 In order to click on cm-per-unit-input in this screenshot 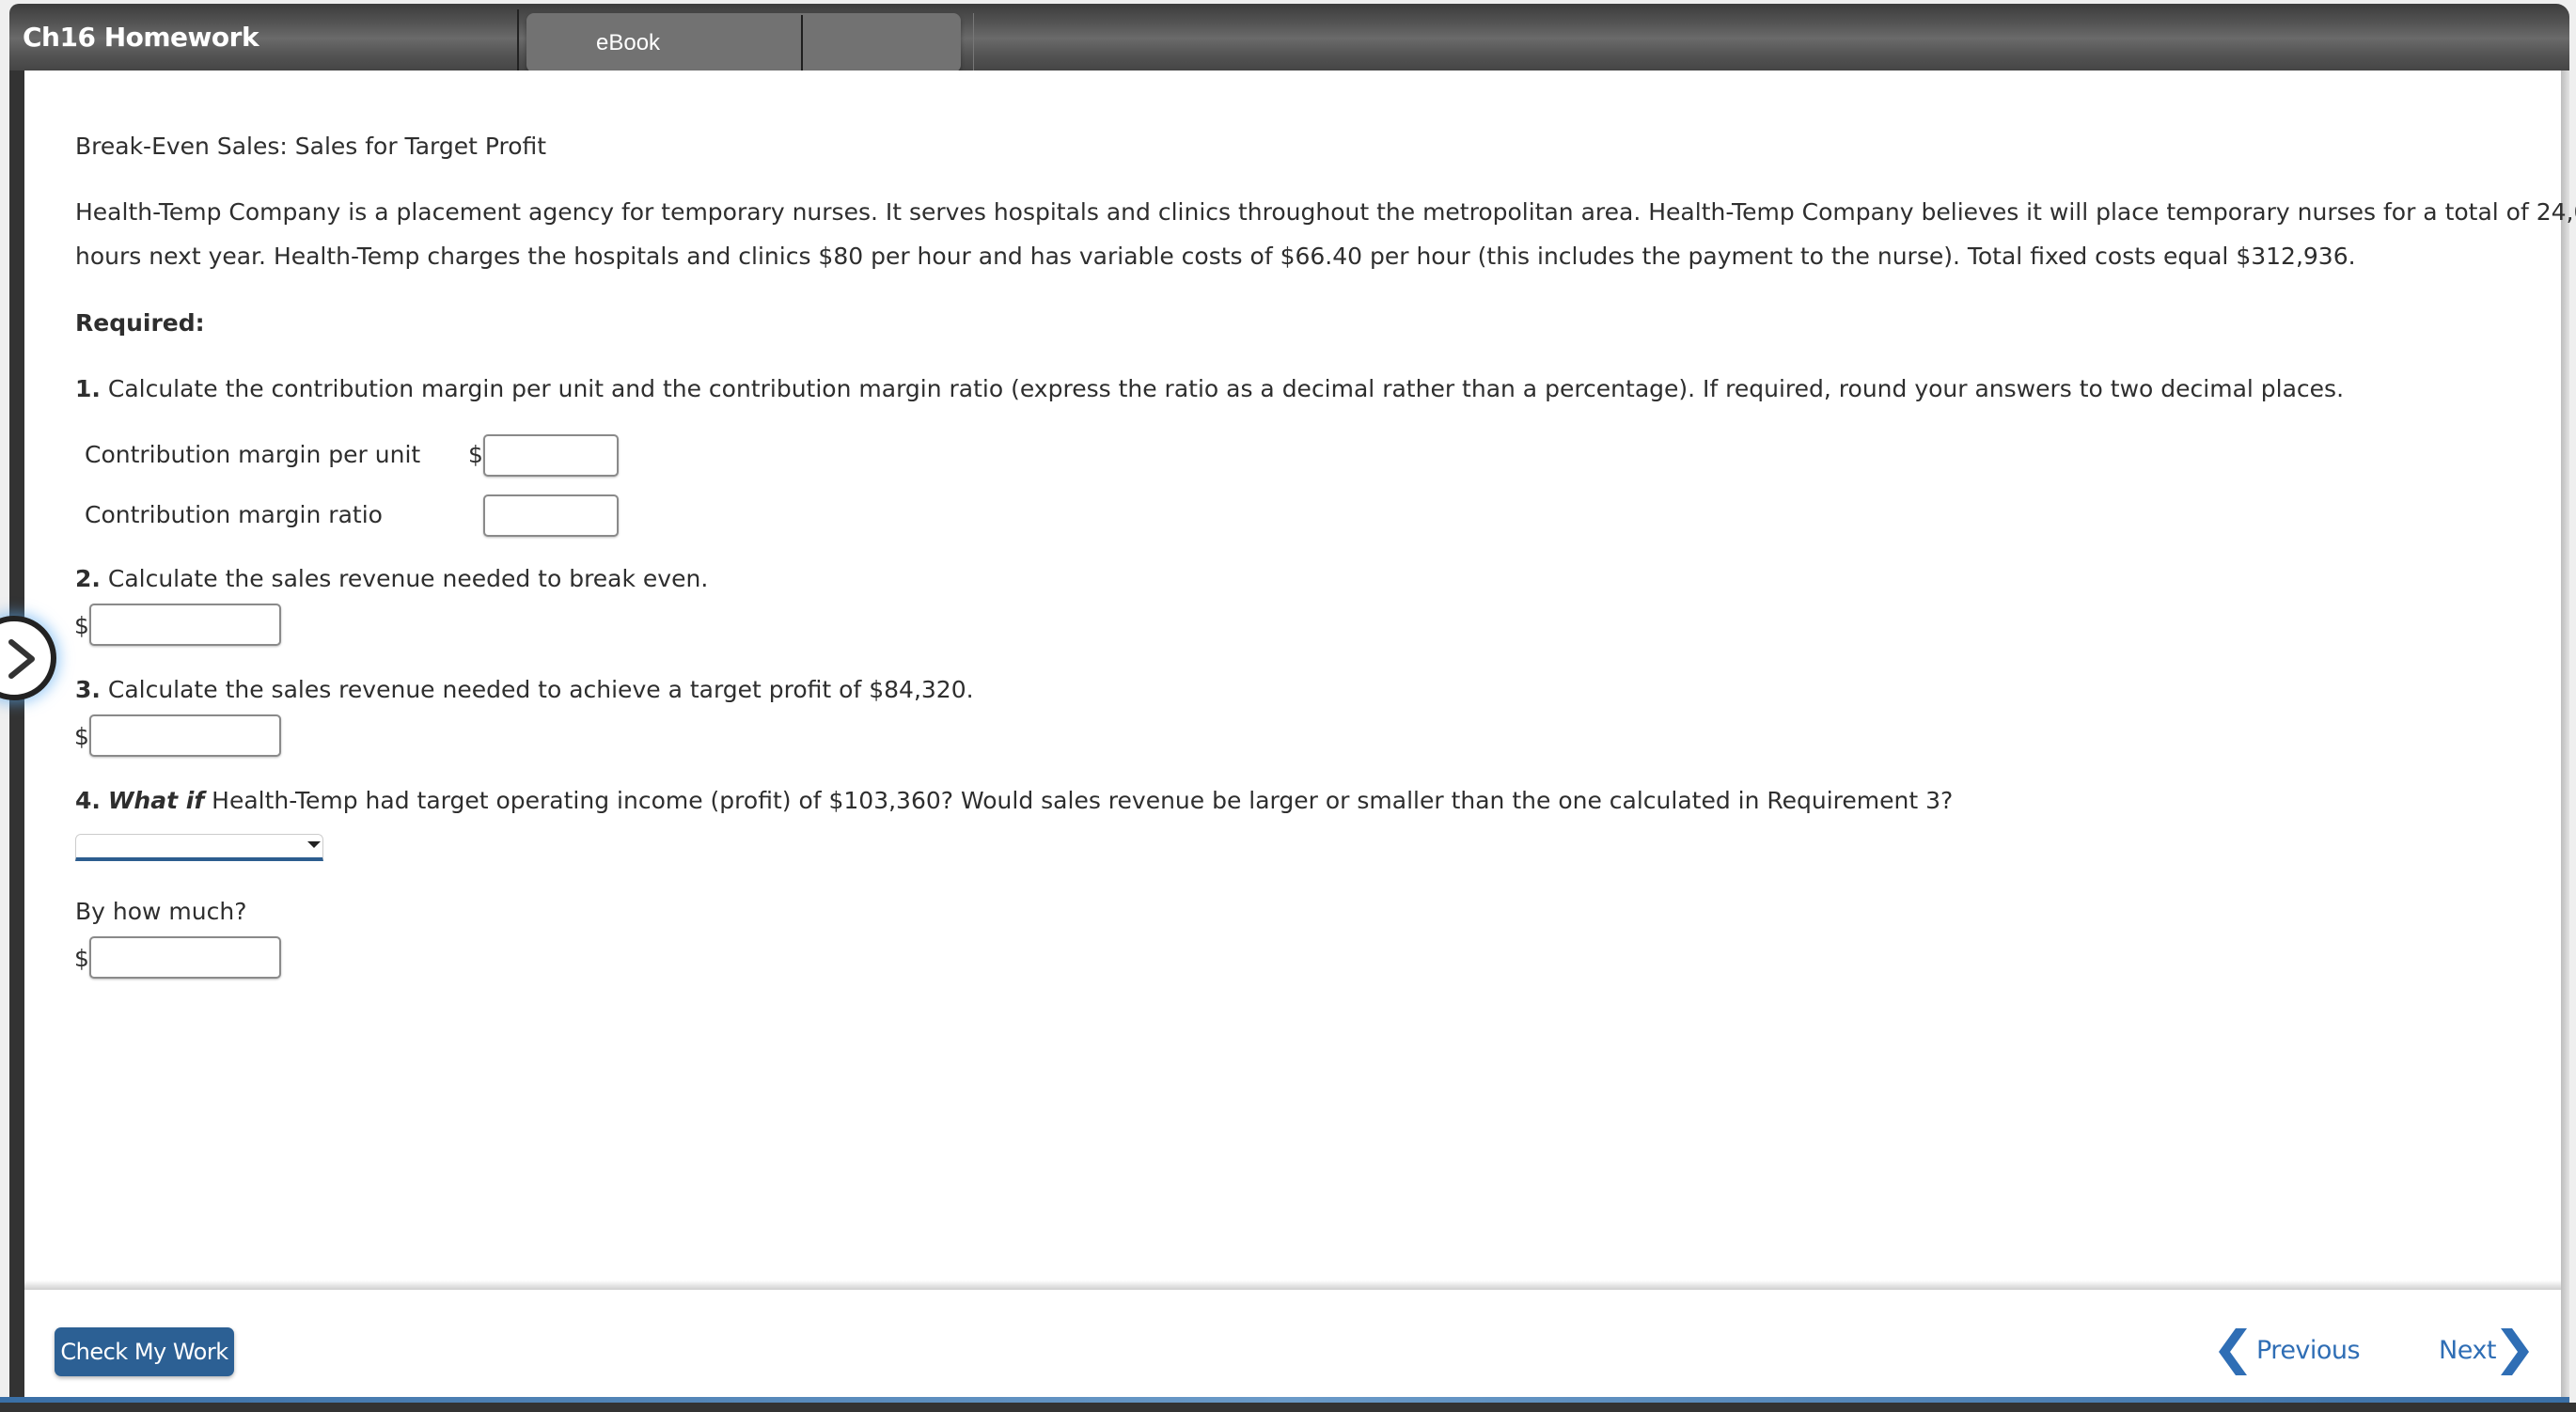, I will do `click(551, 455)`.